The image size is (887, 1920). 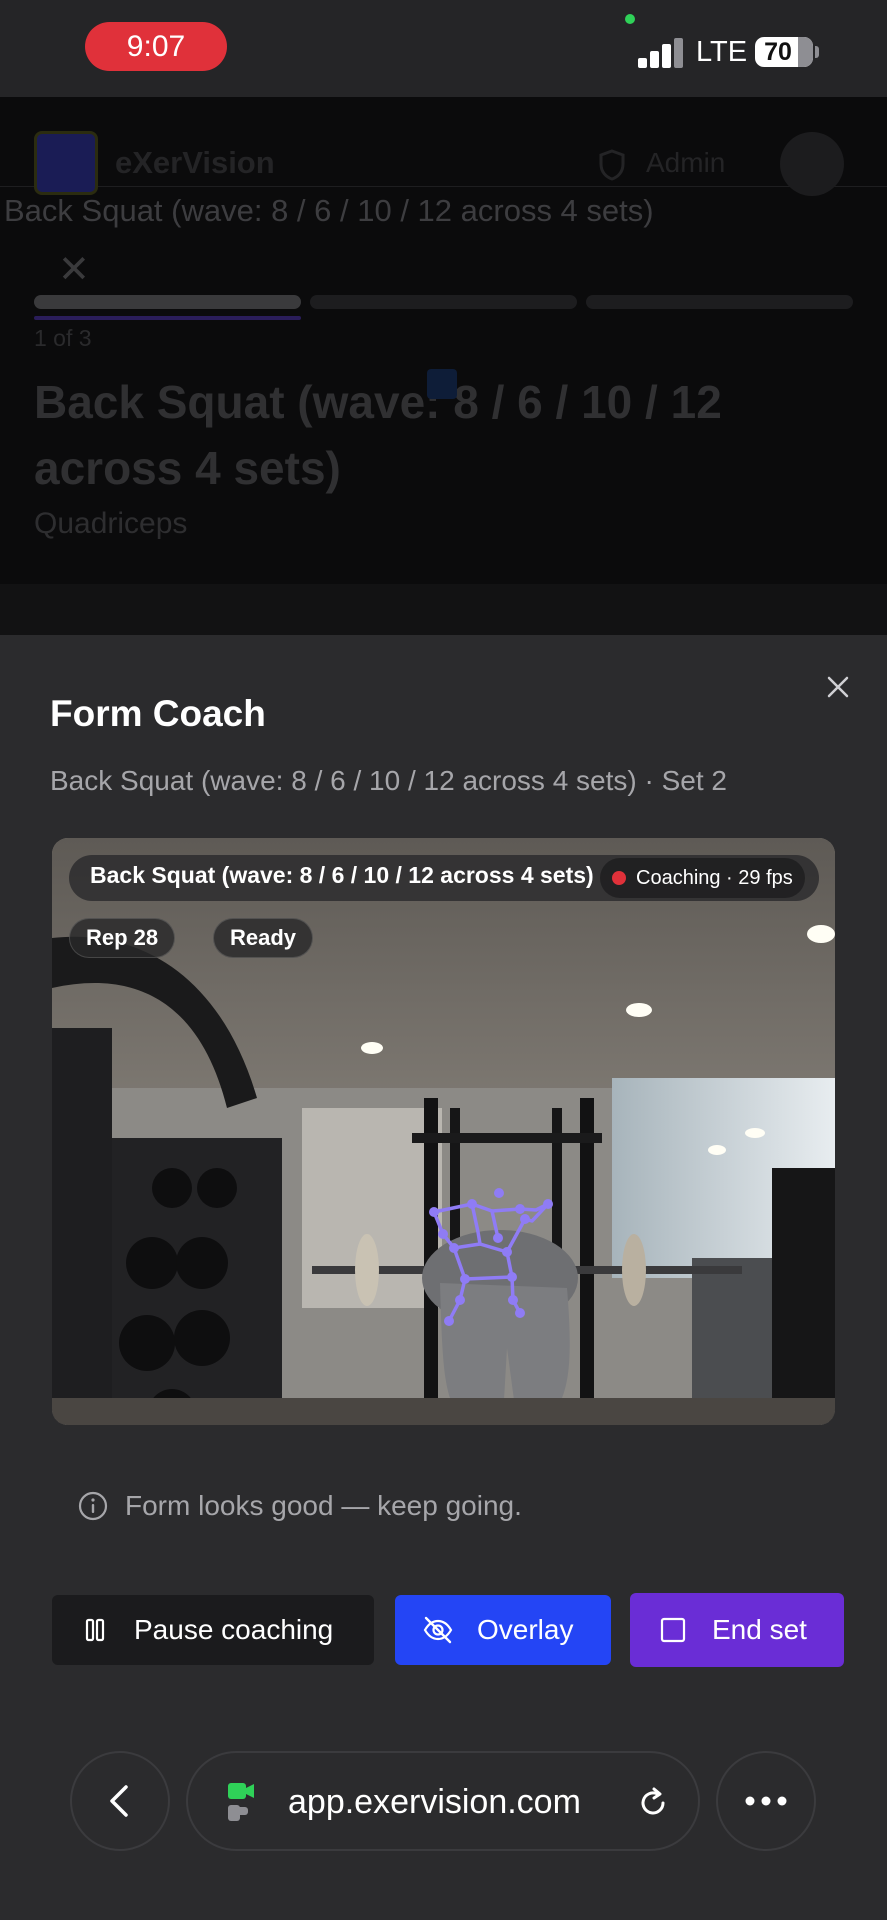 I want to click on coaching-status-badge: Coaching · 29 fps, so click(x=702, y=878).